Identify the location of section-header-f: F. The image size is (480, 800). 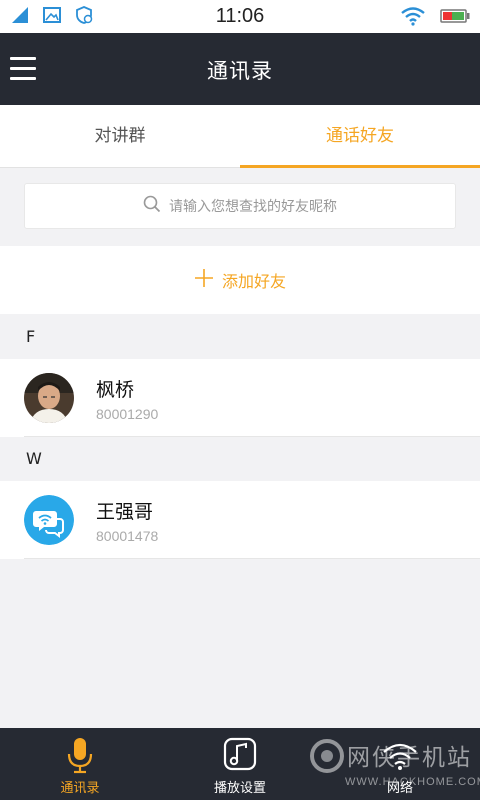
(240, 337).